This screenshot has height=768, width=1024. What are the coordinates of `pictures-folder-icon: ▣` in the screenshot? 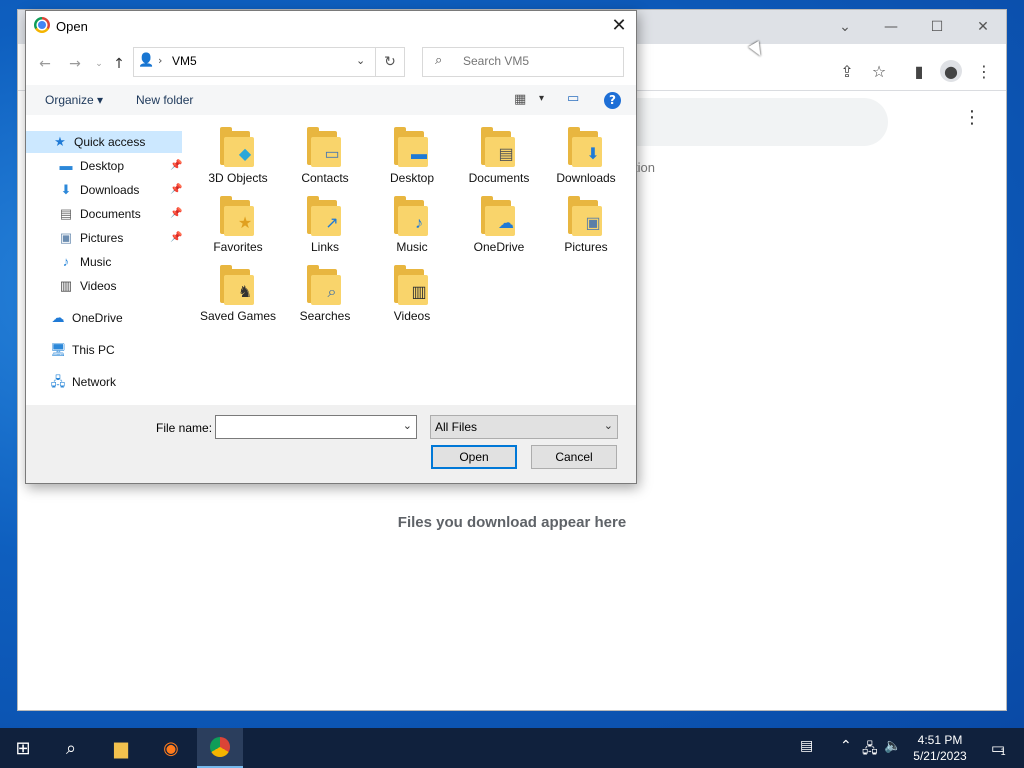 It's located at (593, 223).